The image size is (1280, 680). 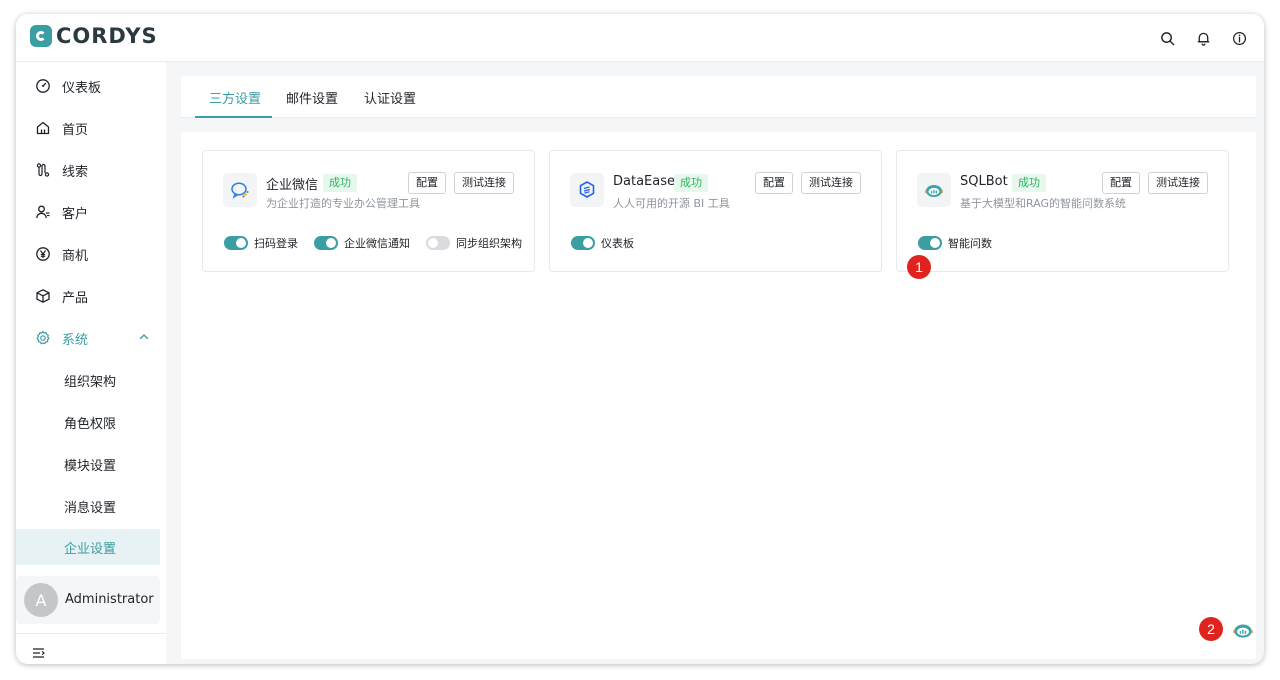 What do you see at coordinates (233, 117) in the screenshot?
I see `active-tab-indicator` at bounding box center [233, 117].